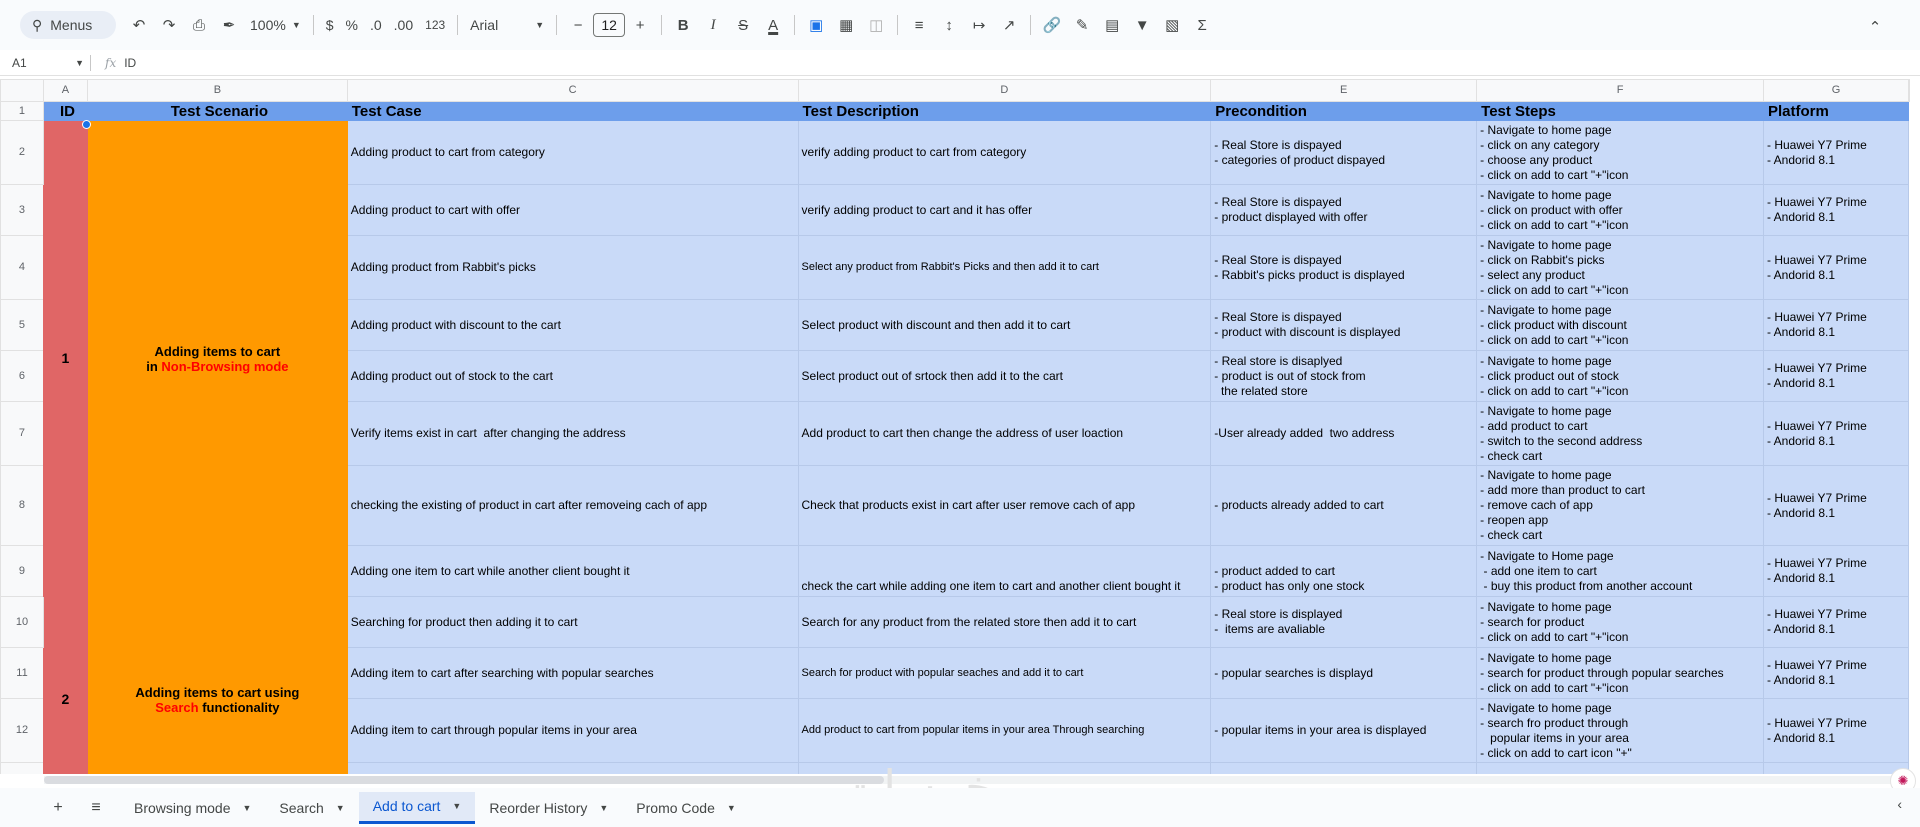 The height and width of the screenshot is (827, 1920). What do you see at coordinates (65, 685) in the screenshot?
I see `test-id-cell: 2` at bounding box center [65, 685].